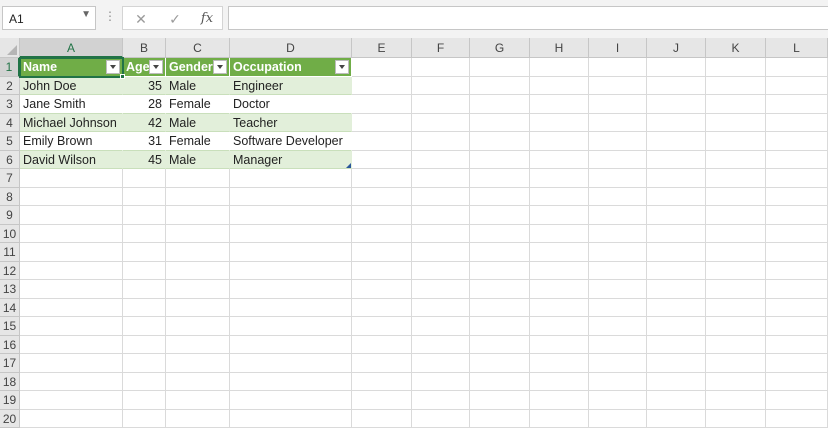 The width and height of the screenshot is (828, 429). Describe the element at coordinates (10, 215) in the screenshot. I see `row-header-9: 9` at that location.